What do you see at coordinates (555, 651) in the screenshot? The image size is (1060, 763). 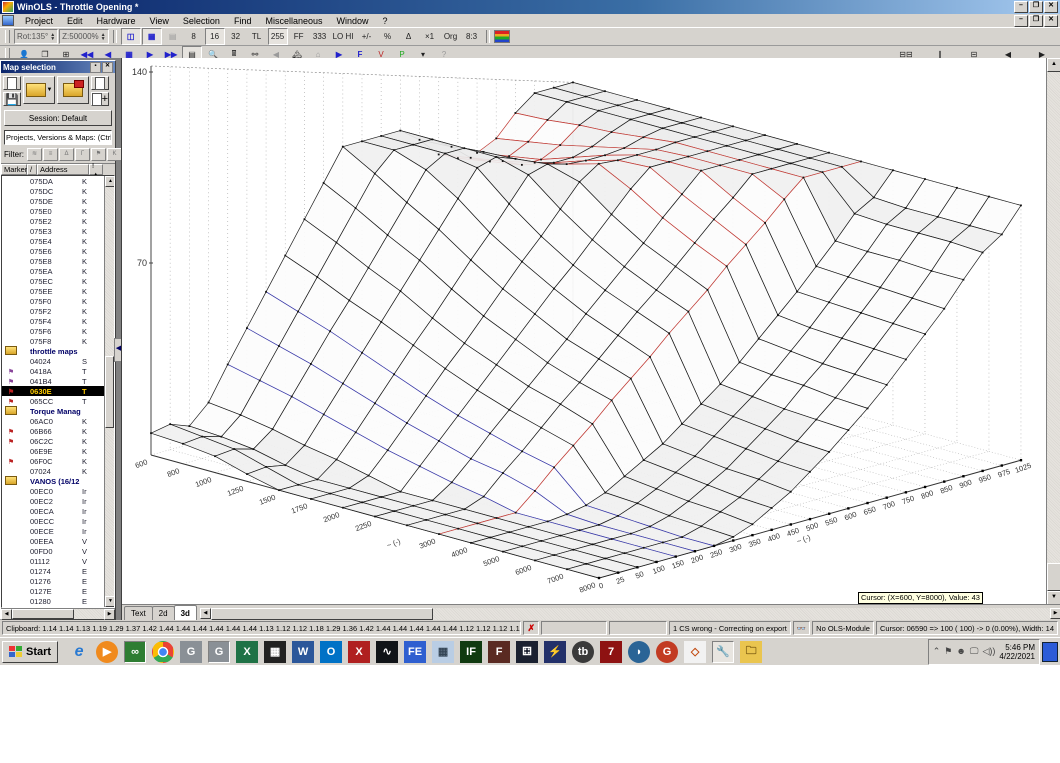 I see `lightning-icon: ⚡` at bounding box center [555, 651].